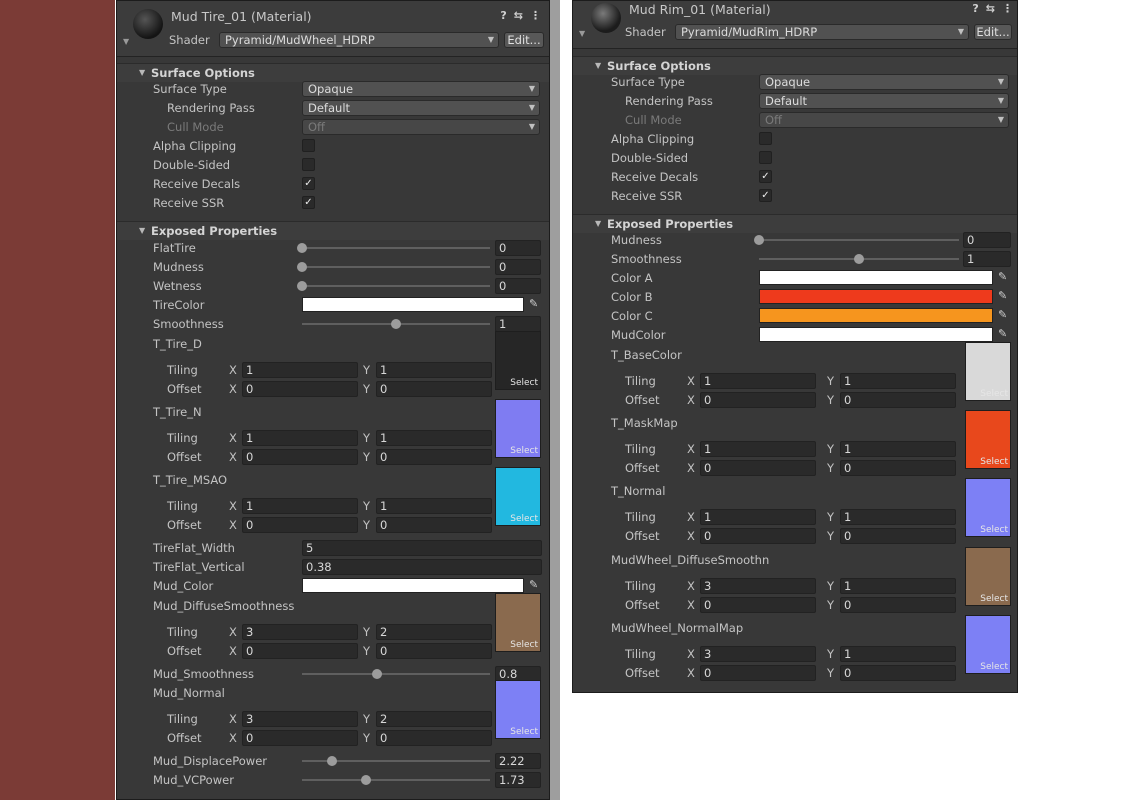  Describe the element at coordinates (990, 8) in the screenshot. I see `sliders-icon: ⇆` at that location.